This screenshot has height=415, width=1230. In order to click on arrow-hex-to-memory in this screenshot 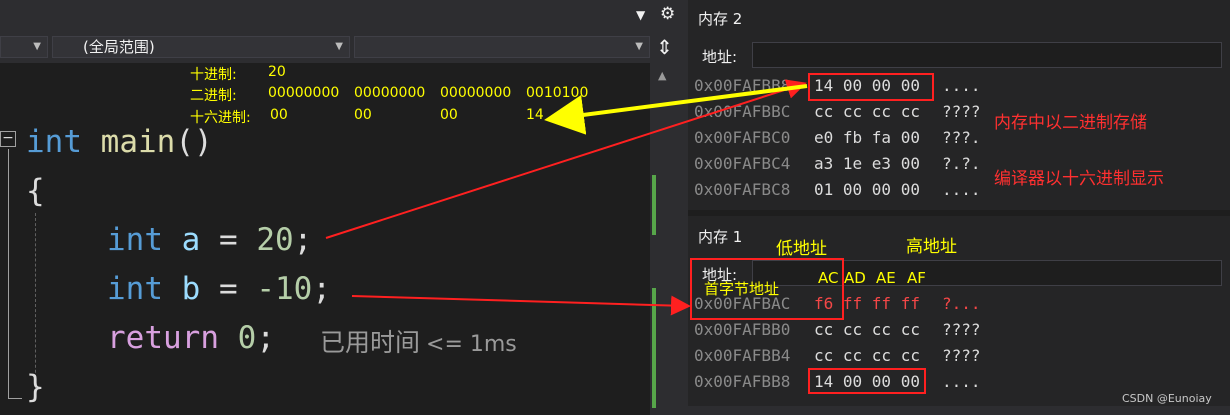, I will do `click(676, 109)`.